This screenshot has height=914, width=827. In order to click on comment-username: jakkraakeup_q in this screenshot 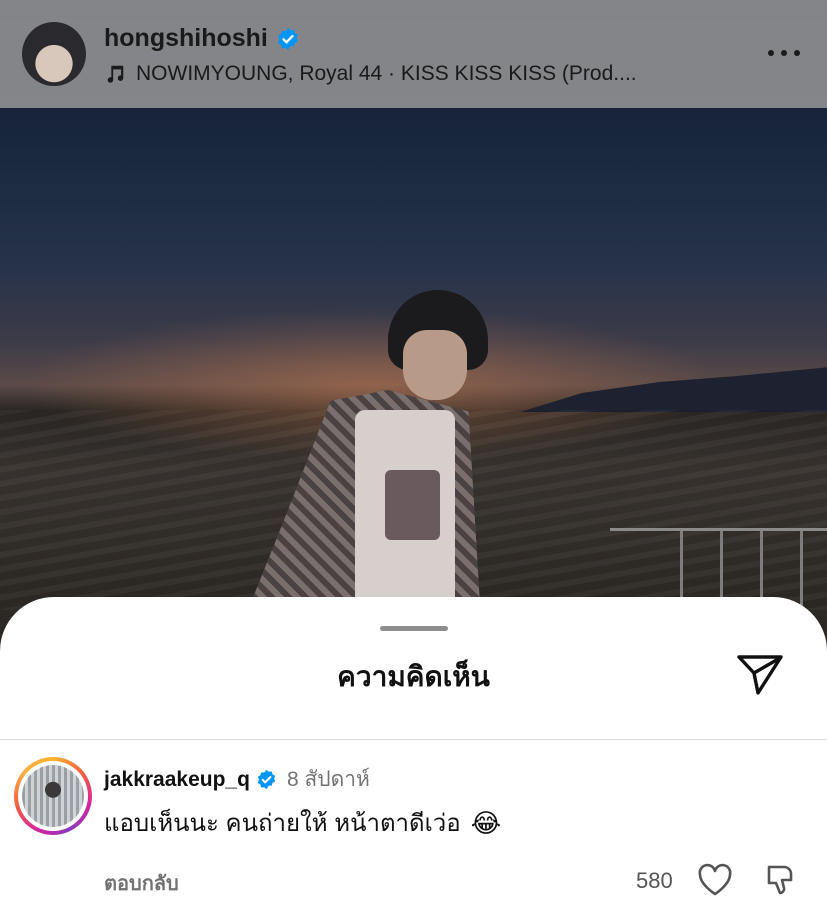, I will do `click(177, 780)`.